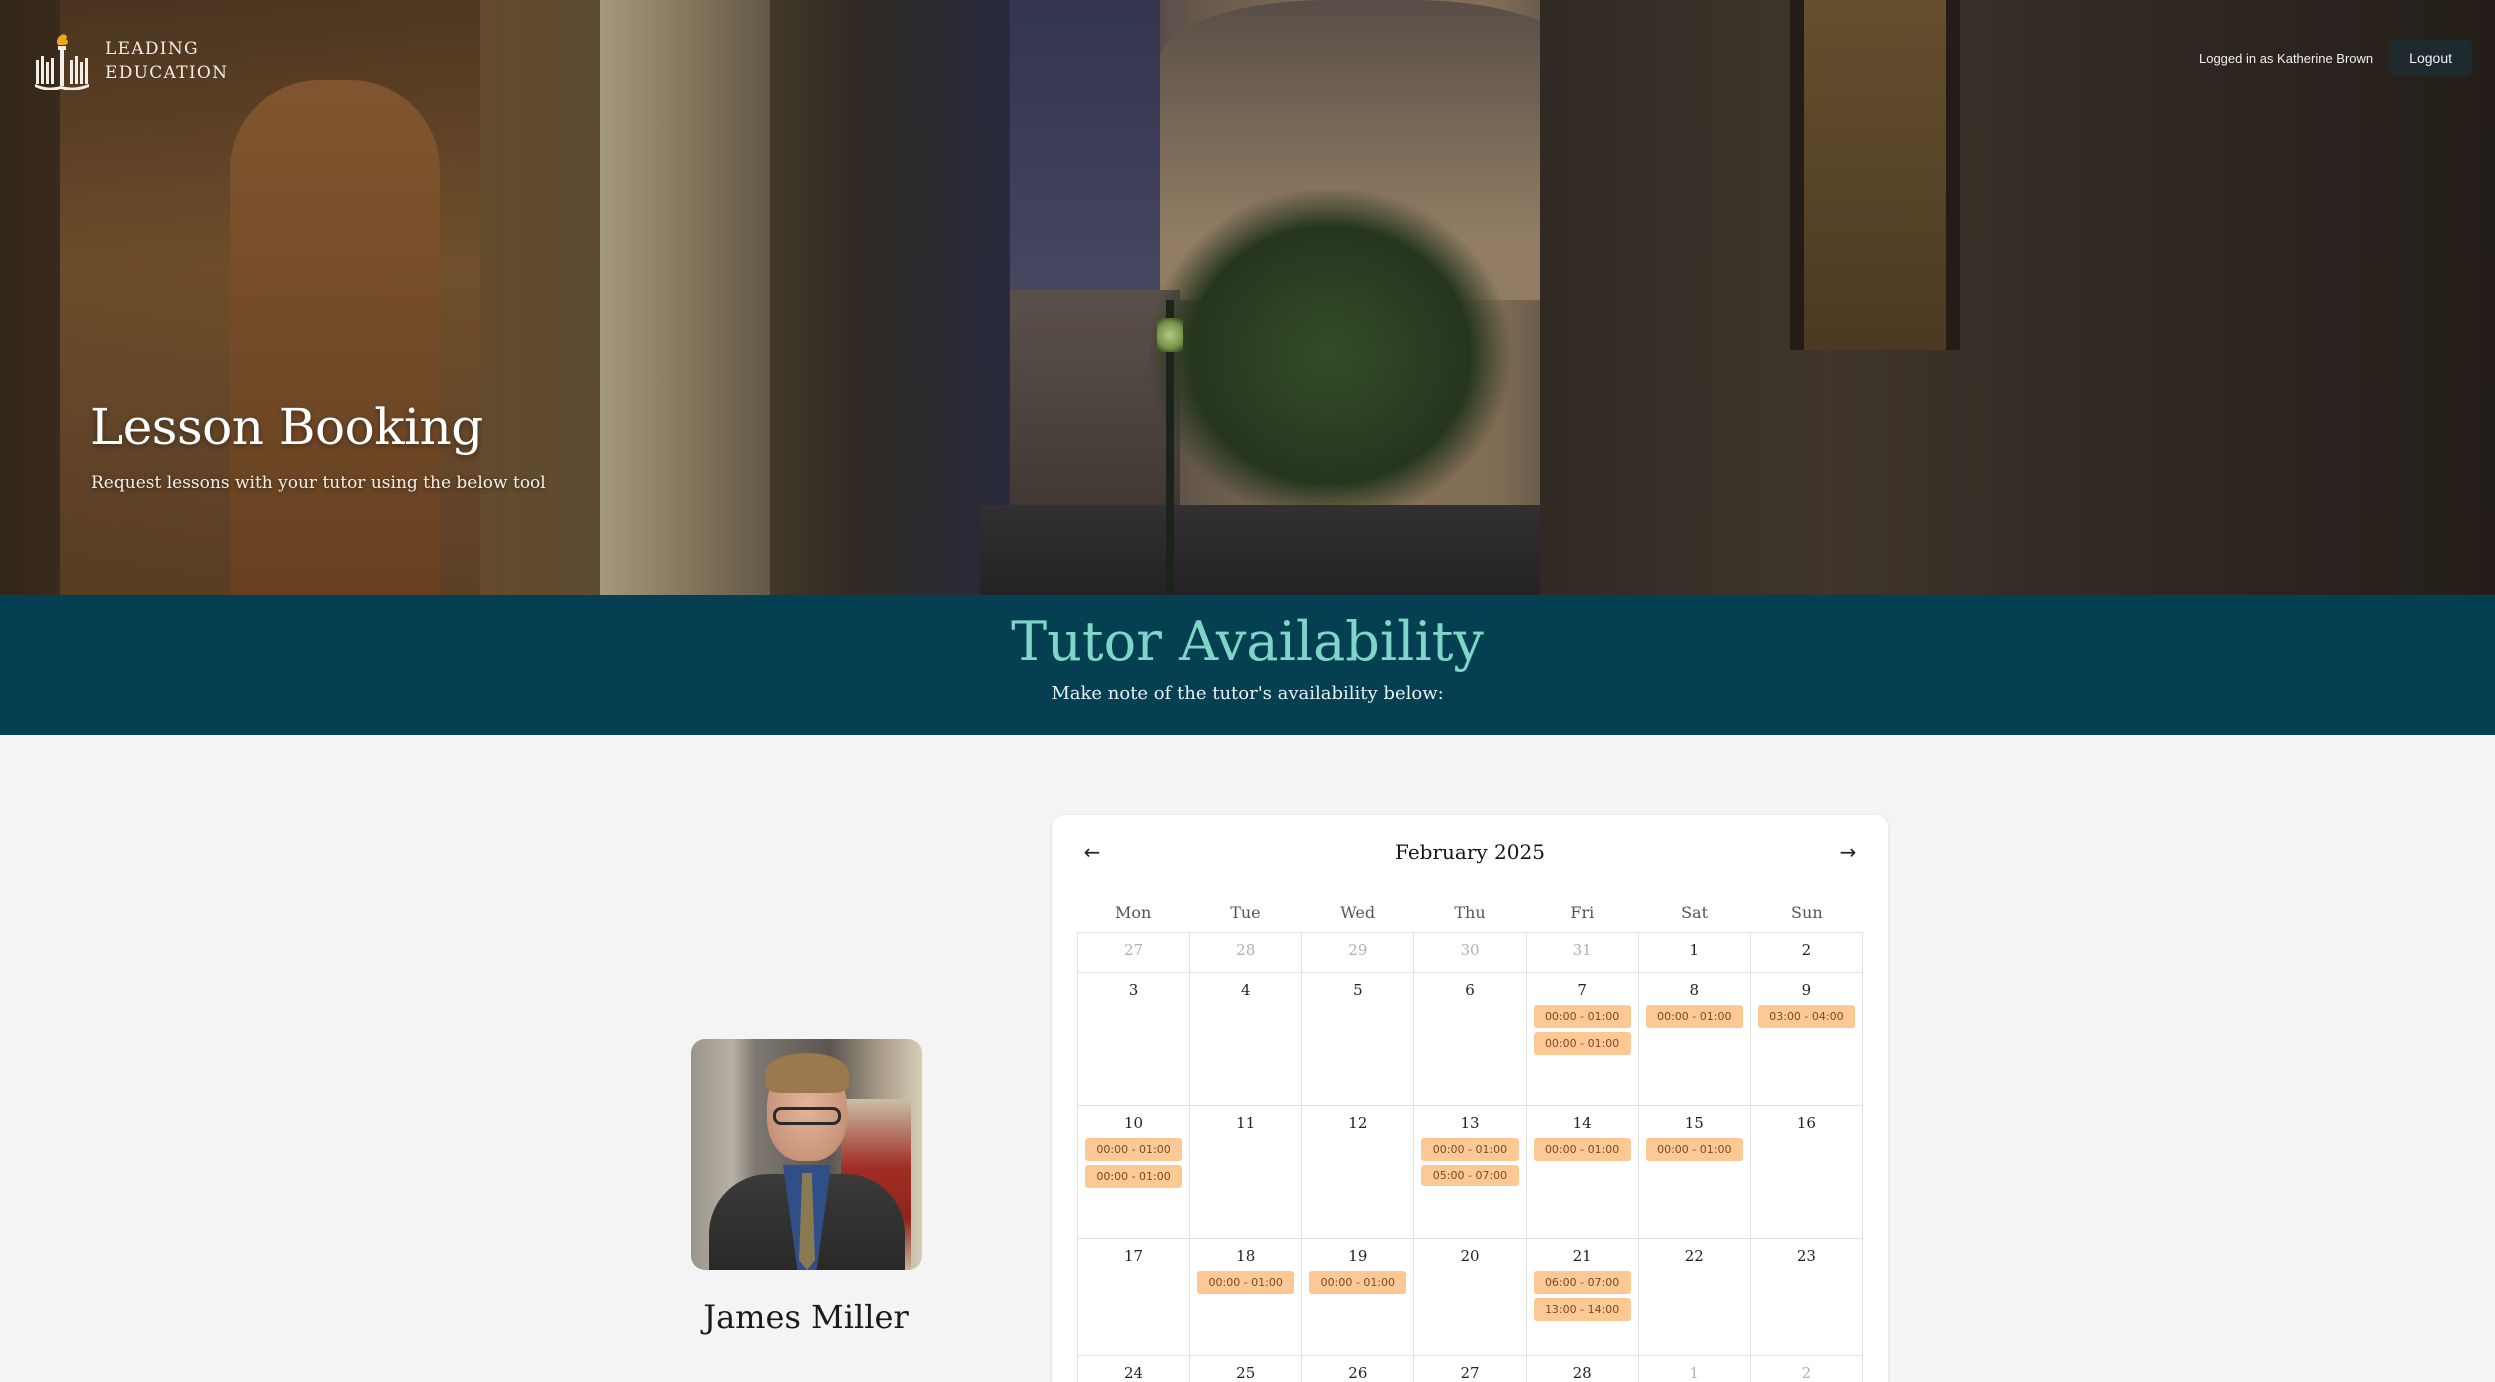 Image resolution: width=2495 pixels, height=1382 pixels. What do you see at coordinates (1694, 1297) in the screenshot?
I see `calendar-day-cell: 22` at bounding box center [1694, 1297].